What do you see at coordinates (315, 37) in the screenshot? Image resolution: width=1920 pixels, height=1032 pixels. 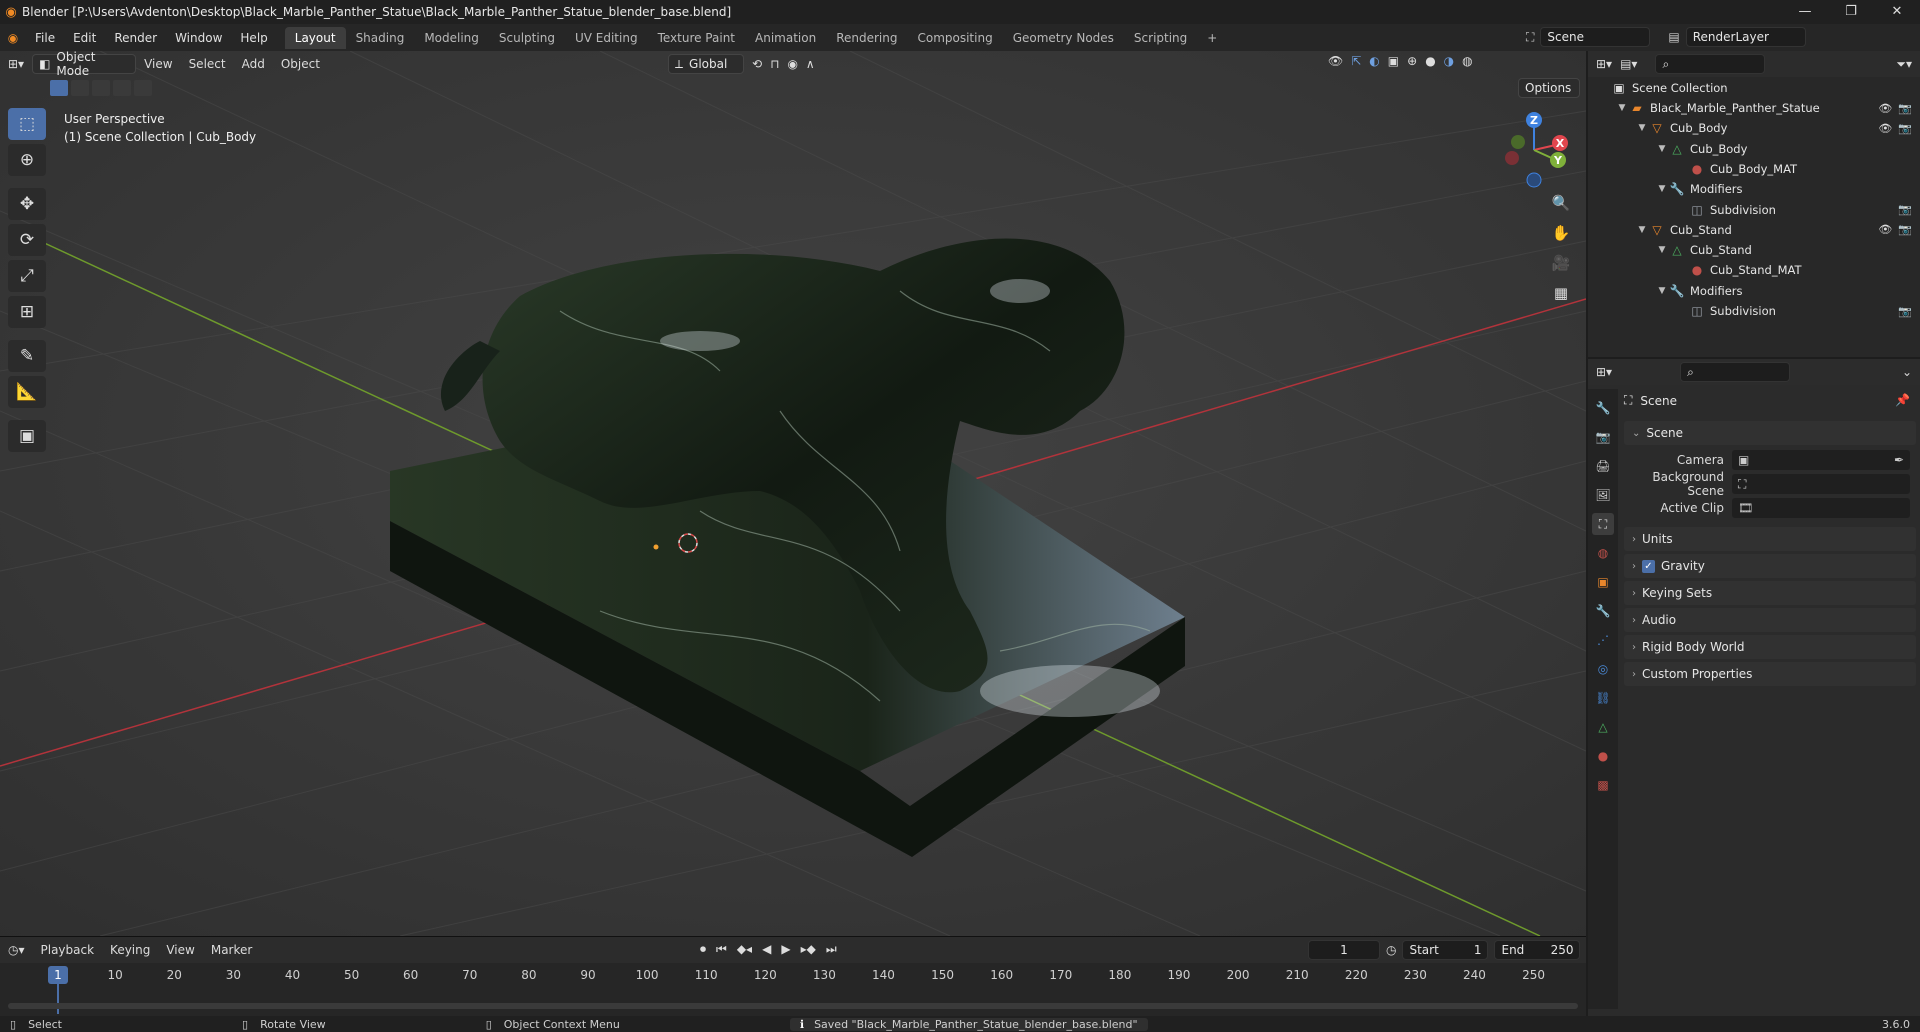 I see `tab-layout: Layout` at bounding box center [315, 37].